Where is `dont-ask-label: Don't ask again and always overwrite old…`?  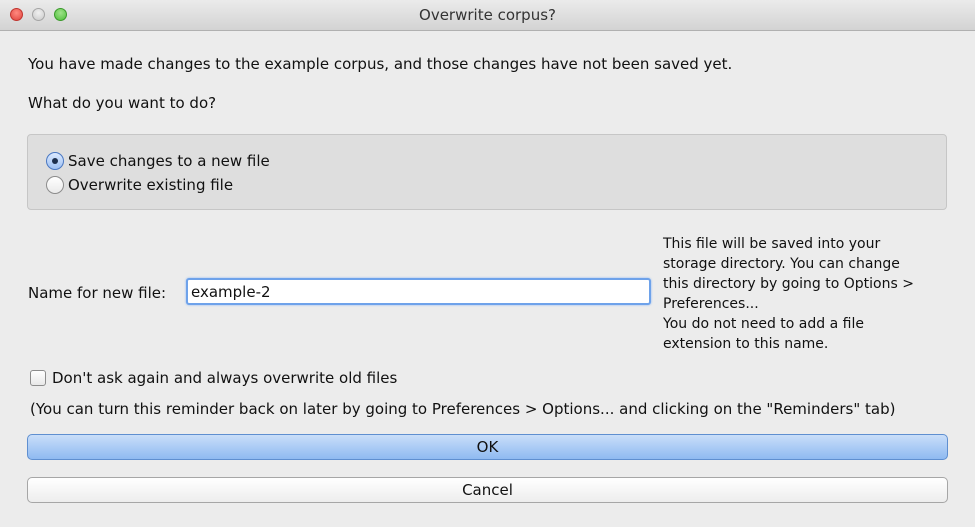 dont-ask-label: Don't ask again and always overwrite old… is located at coordinates (225, 378).